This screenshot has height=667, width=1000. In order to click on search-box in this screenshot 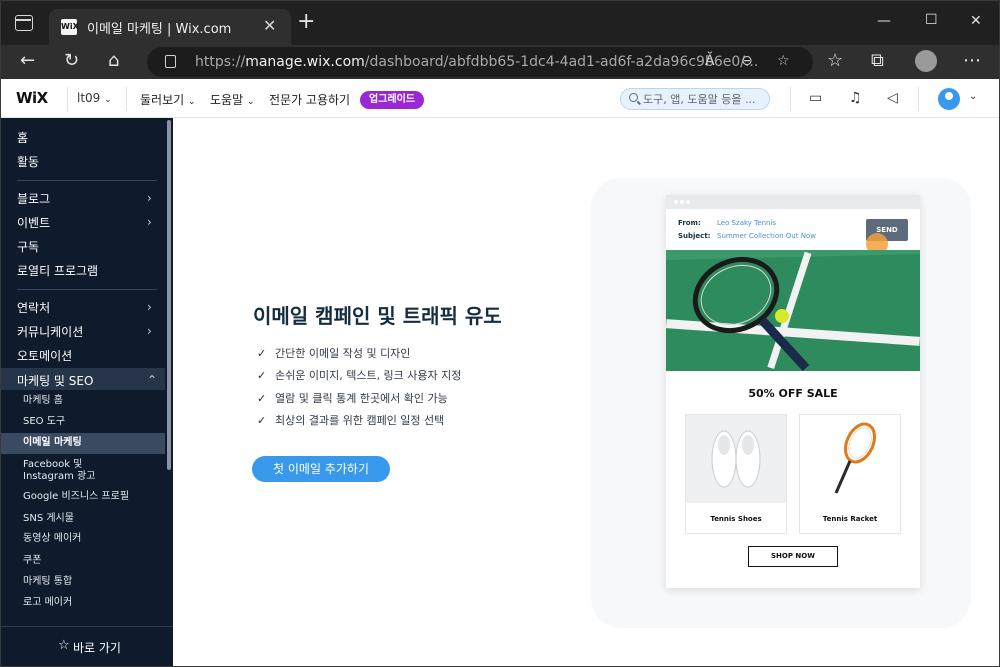, I will do `click(695, 99)`.